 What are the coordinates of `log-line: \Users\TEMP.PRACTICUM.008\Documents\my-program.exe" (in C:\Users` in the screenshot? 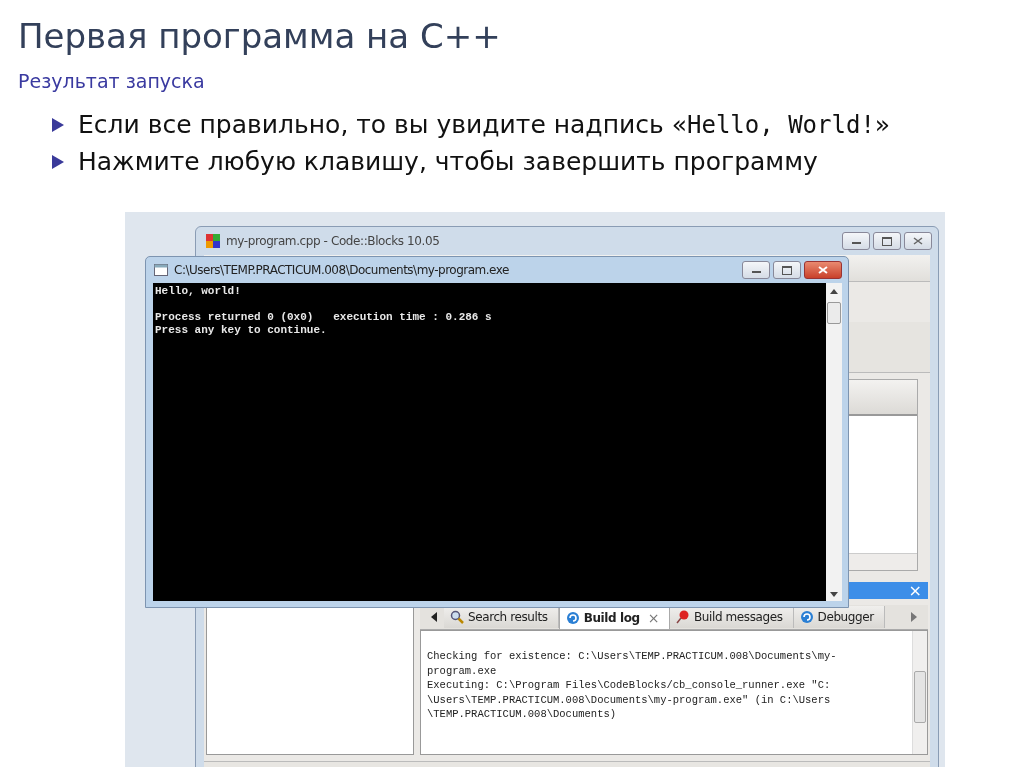 It's located at (629, 699).